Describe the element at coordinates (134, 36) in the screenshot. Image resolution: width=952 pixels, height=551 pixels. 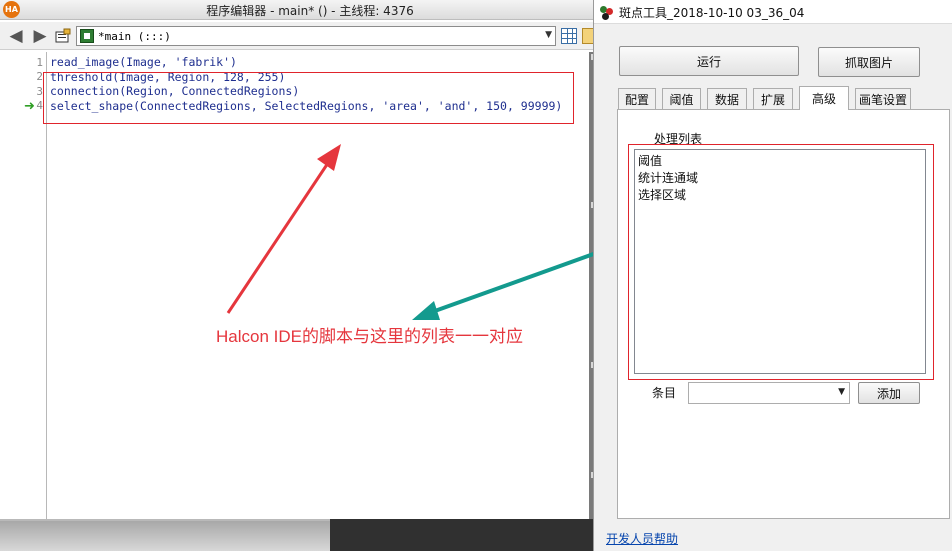
I see `procedure-select-value: *main (:::)` at that location.